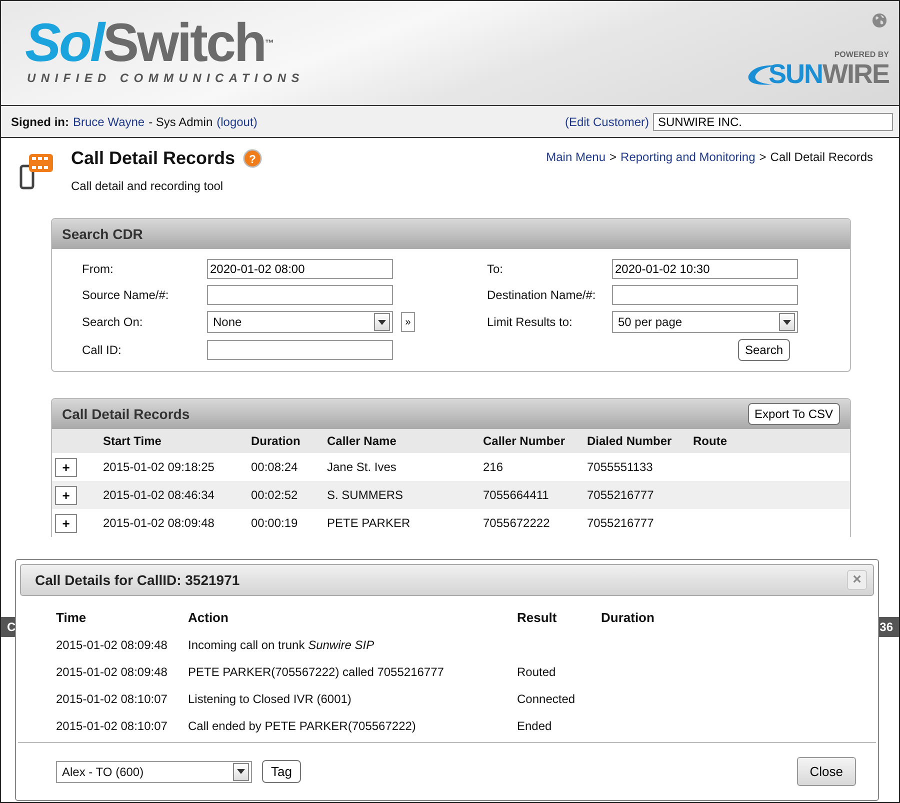 Image resolution: width=900 pixels, height=803 pixels. Describe the element at coordinates (300, 322) in the screenshot. I see `search-on-dropdown: None` at that location.